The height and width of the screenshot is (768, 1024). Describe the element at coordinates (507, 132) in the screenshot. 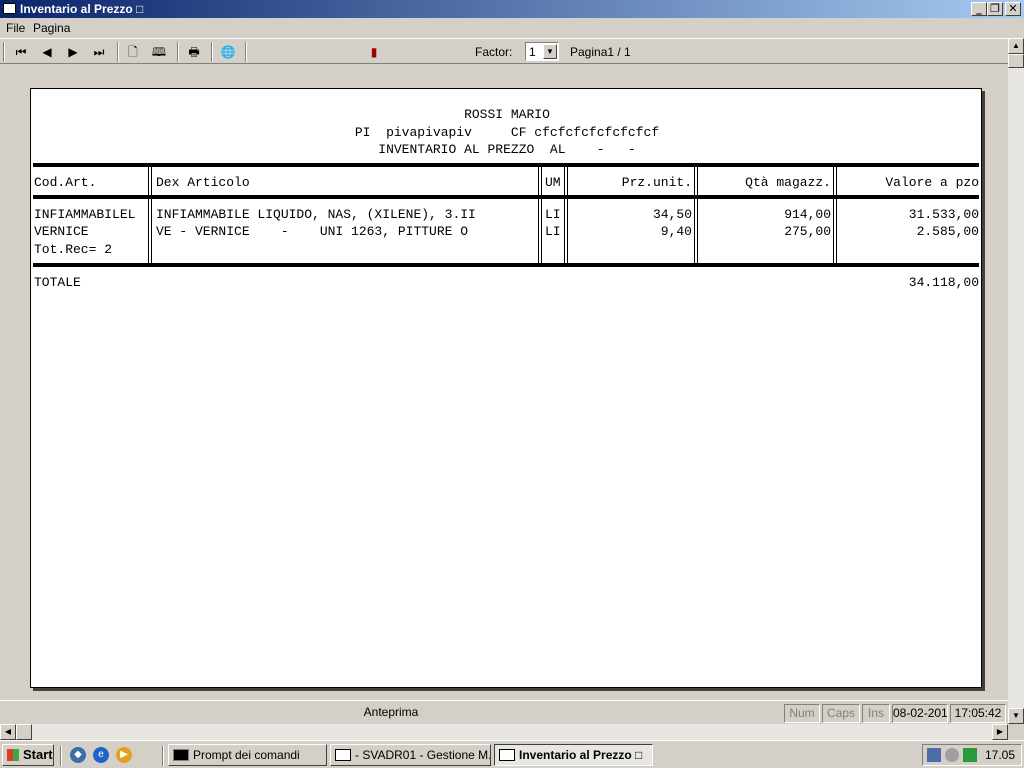

I see `report-fiscal-line: PI pivapivapiv CF cfcfcfcfcfcfcfcf` at that location.